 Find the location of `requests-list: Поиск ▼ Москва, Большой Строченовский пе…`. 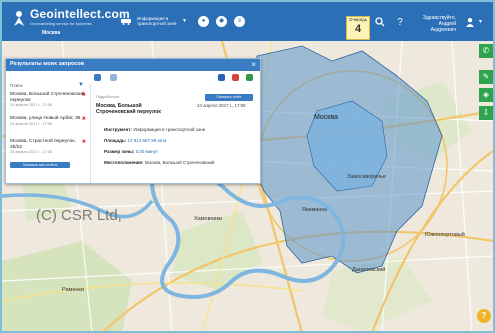

requests-list: Поиск ▼ Москва, Большой Строченовский пе… is located at coordinates (48, 132).